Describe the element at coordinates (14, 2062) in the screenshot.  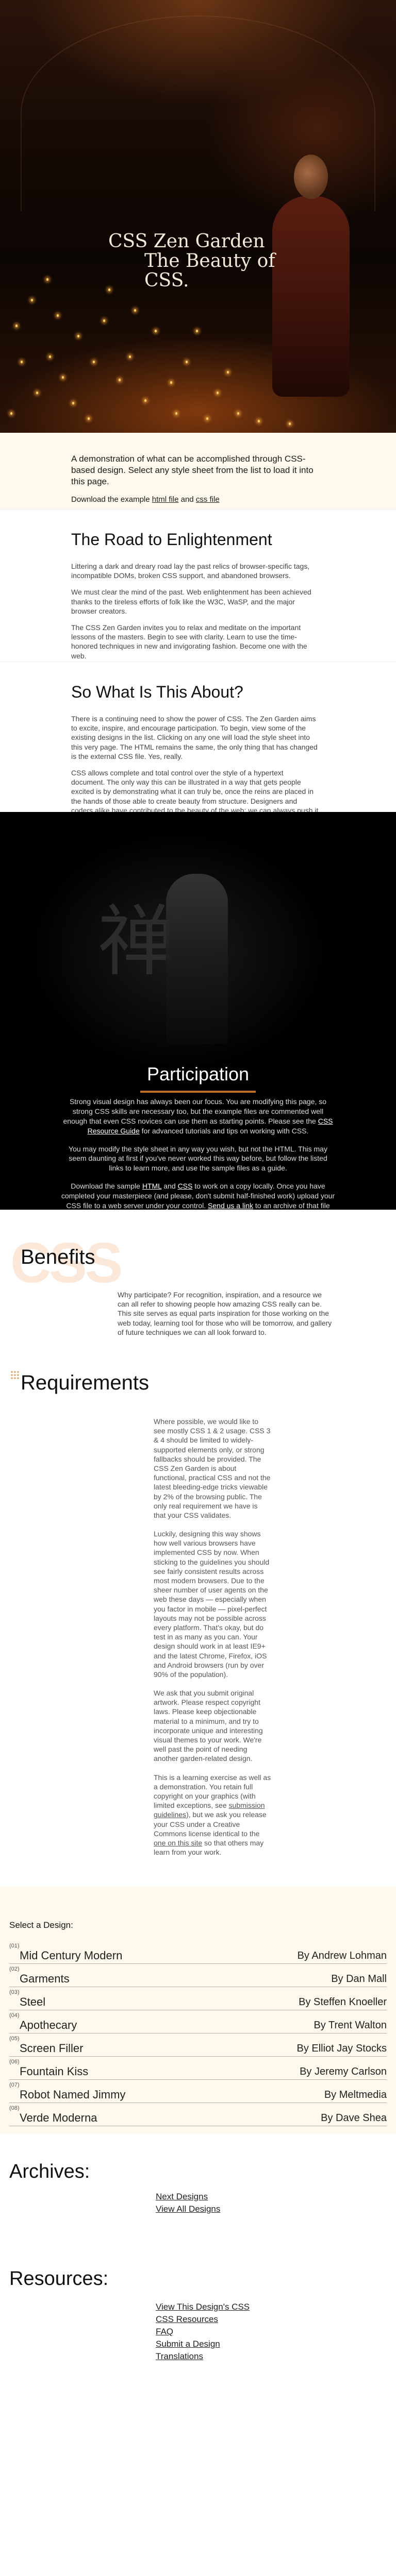
I see `design-number: (06)` at that location.